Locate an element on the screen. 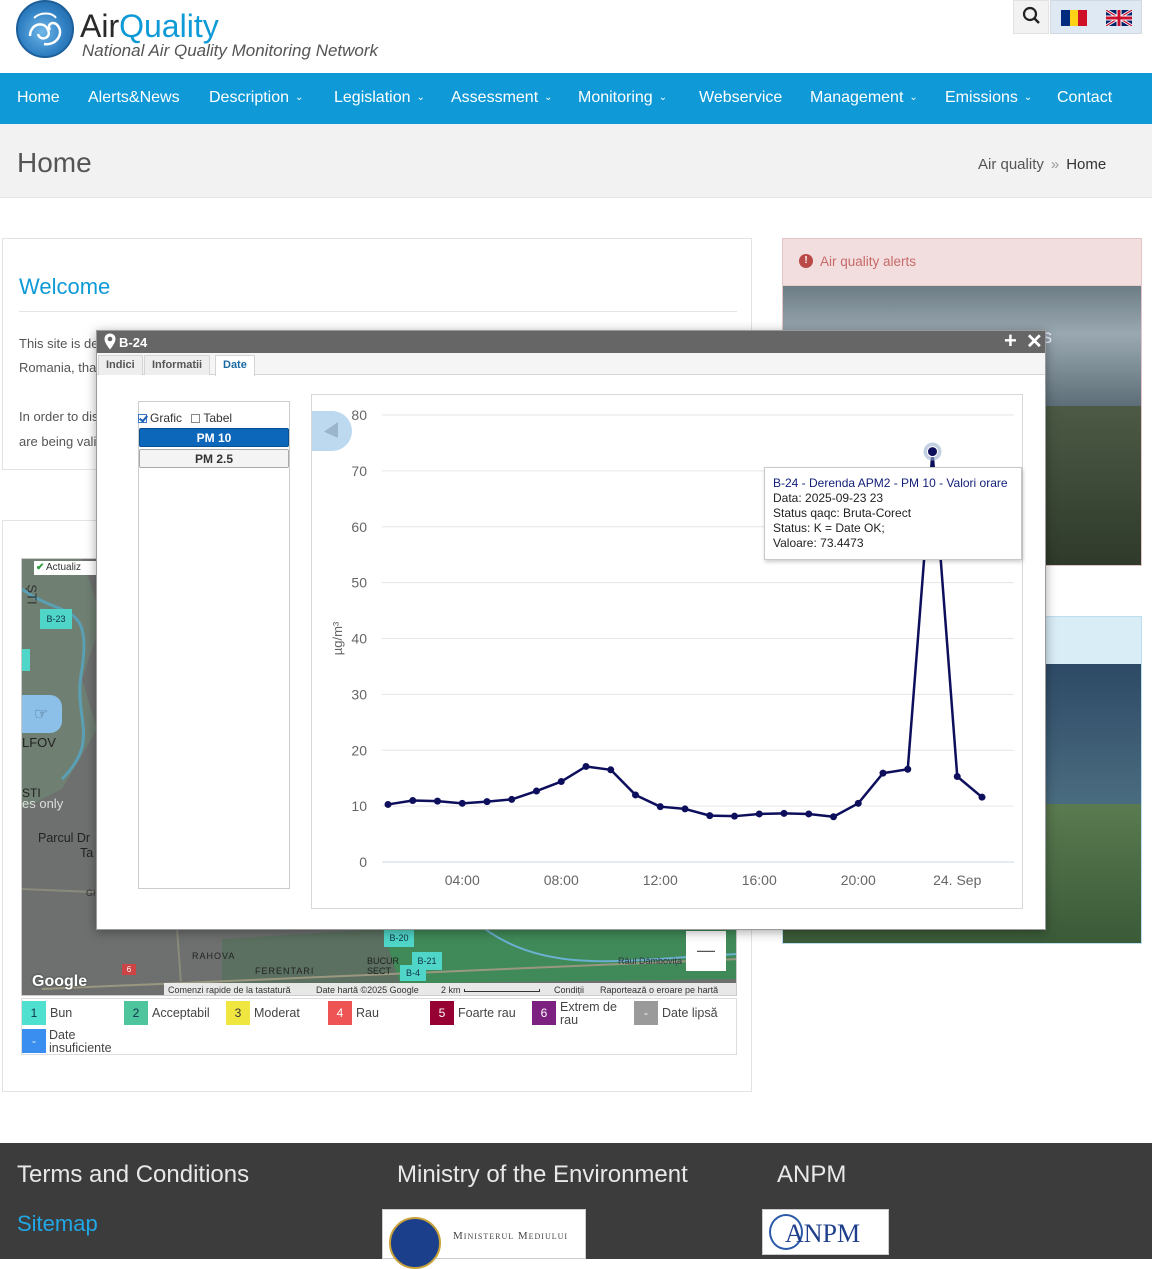  terms-link: Condiții is located at coordinates (569, 989).